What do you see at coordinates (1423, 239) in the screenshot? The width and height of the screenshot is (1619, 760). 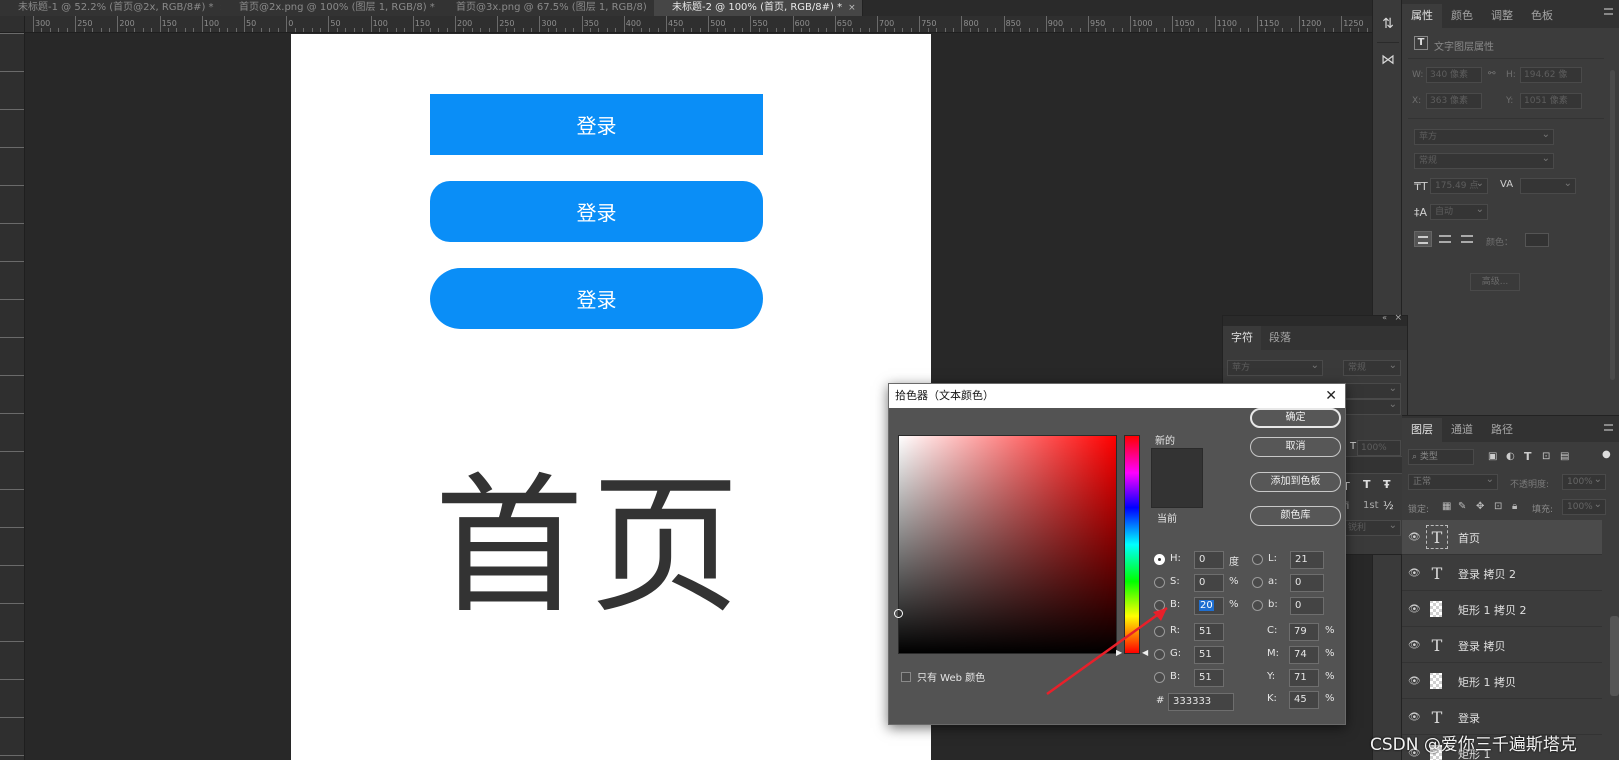 I see `align-left-button` at bounding box center [1423, 239].